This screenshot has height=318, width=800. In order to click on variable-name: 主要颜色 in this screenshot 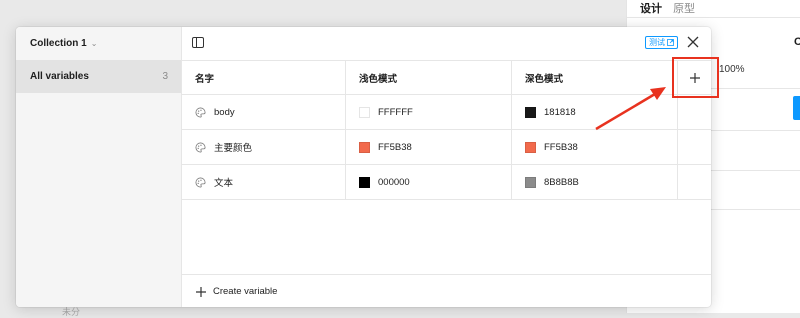, I will do `click(233, 148)`.